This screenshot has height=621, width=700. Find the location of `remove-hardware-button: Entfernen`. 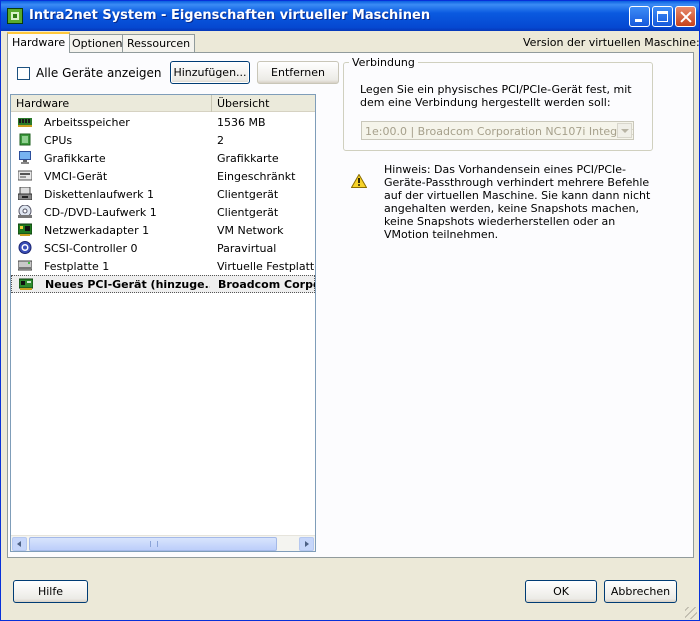

remove-hardware-button: Entfernen is located at coordinates (298, 72).